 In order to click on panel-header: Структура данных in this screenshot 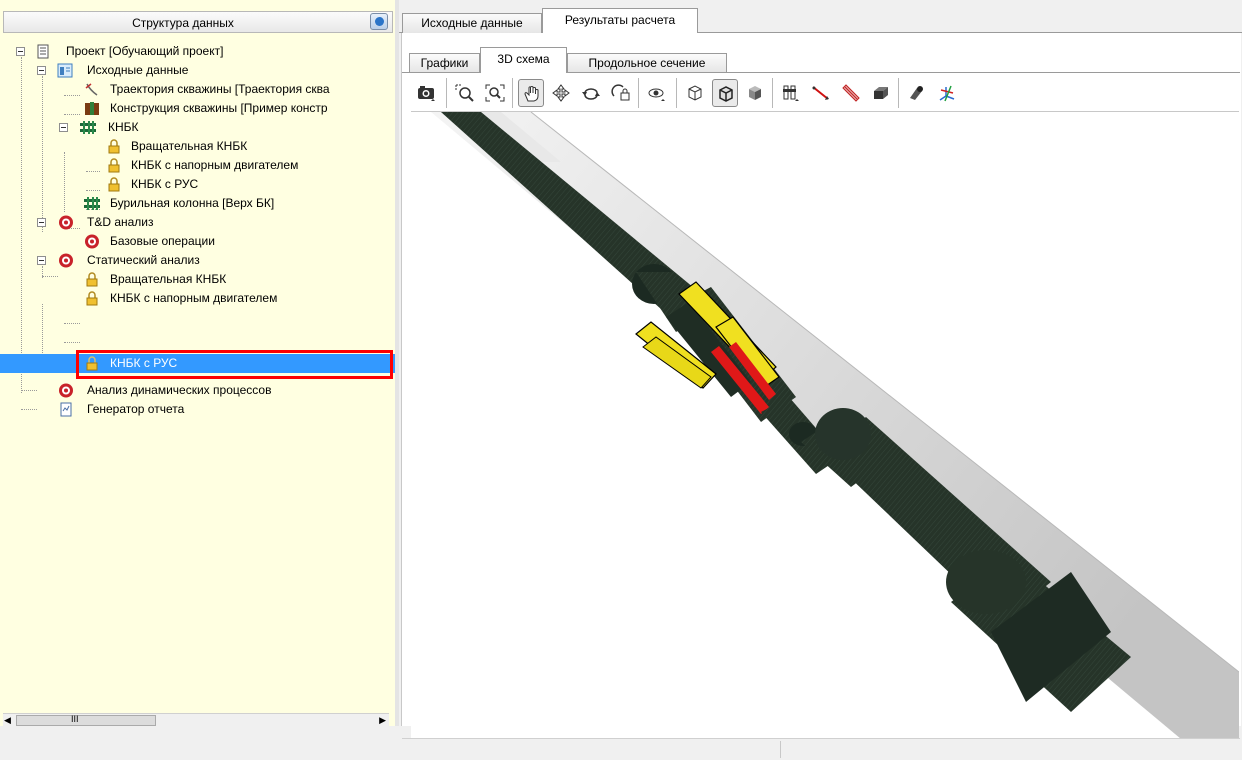, I will do `click(198, 22)`.